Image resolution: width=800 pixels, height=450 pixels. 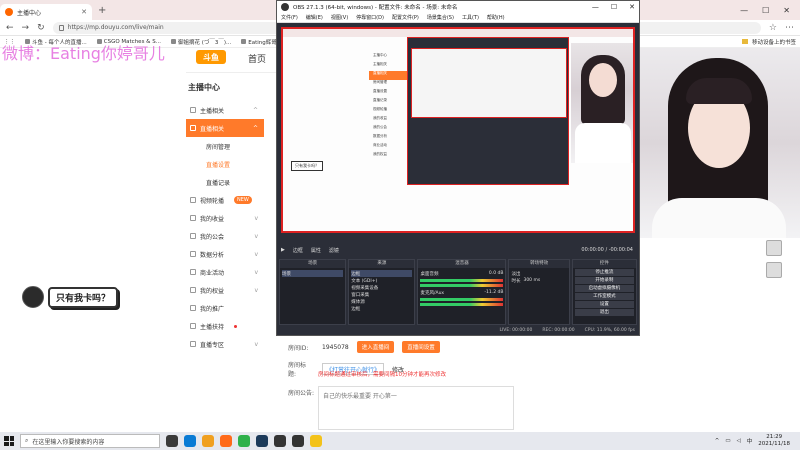 What do you see at coordinates (774, 441) in the screenshot?
I see `taskbar-clock: 21:29 2021/11/18` at bounding box center [774, 441].